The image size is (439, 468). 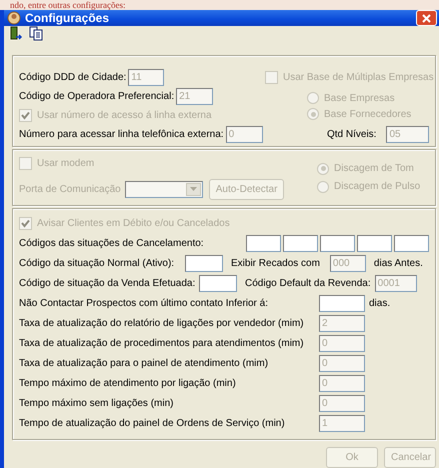 What do you see at coordinates (358, 77) in the screenshot?
I see `checkbox-label: Usar Base de Múltiplas Empresas` at bounding box center [358, 77].